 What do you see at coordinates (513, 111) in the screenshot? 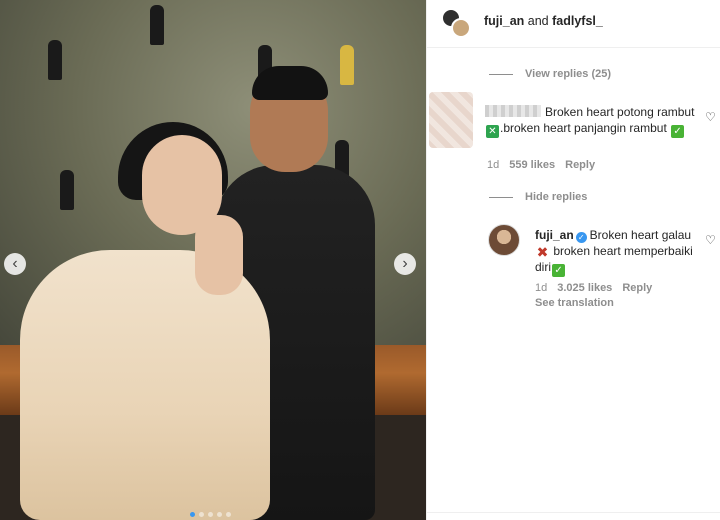
I see `comment-username` at bounding box center [513, 111].